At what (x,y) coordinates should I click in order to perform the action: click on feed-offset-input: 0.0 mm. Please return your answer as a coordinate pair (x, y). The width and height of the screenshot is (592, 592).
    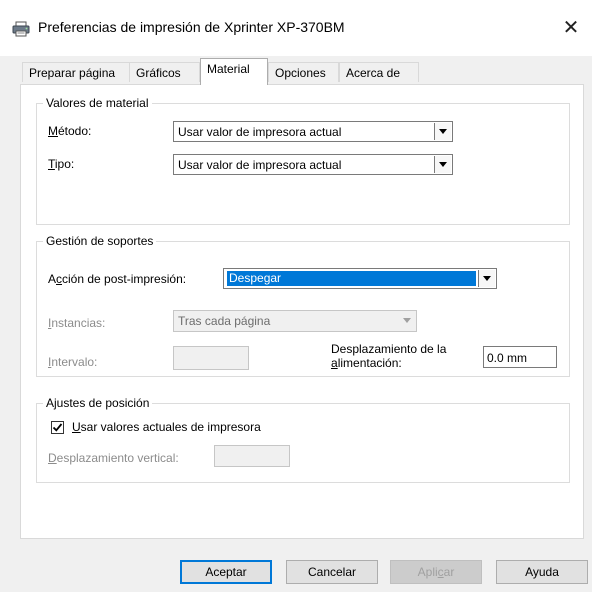
    Looking at the image, I should click on (520, 357).